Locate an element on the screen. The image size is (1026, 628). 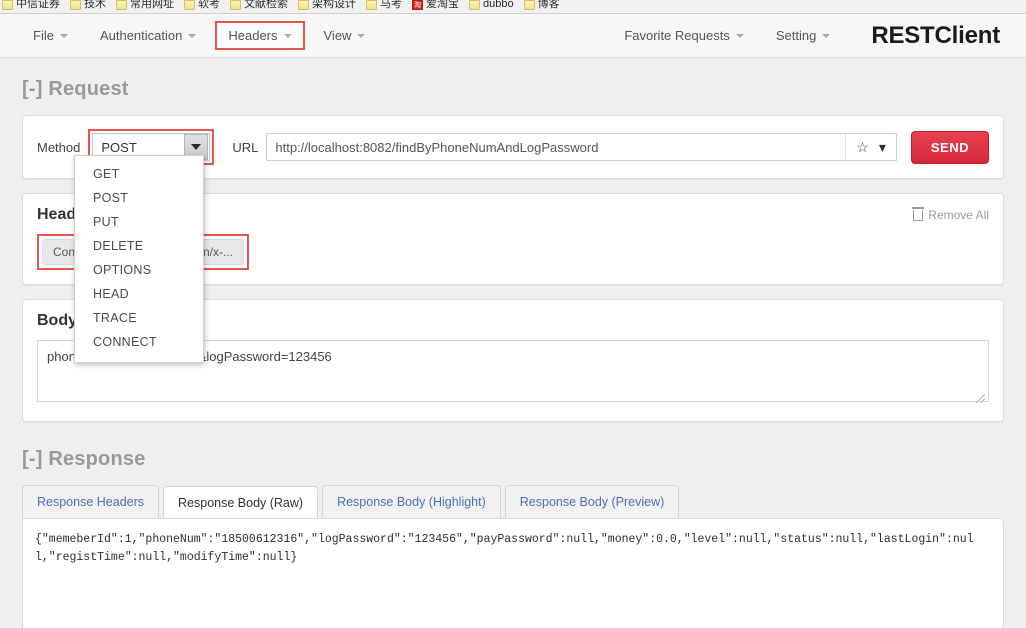
method-label: Method is located at coordinates (59, 147).